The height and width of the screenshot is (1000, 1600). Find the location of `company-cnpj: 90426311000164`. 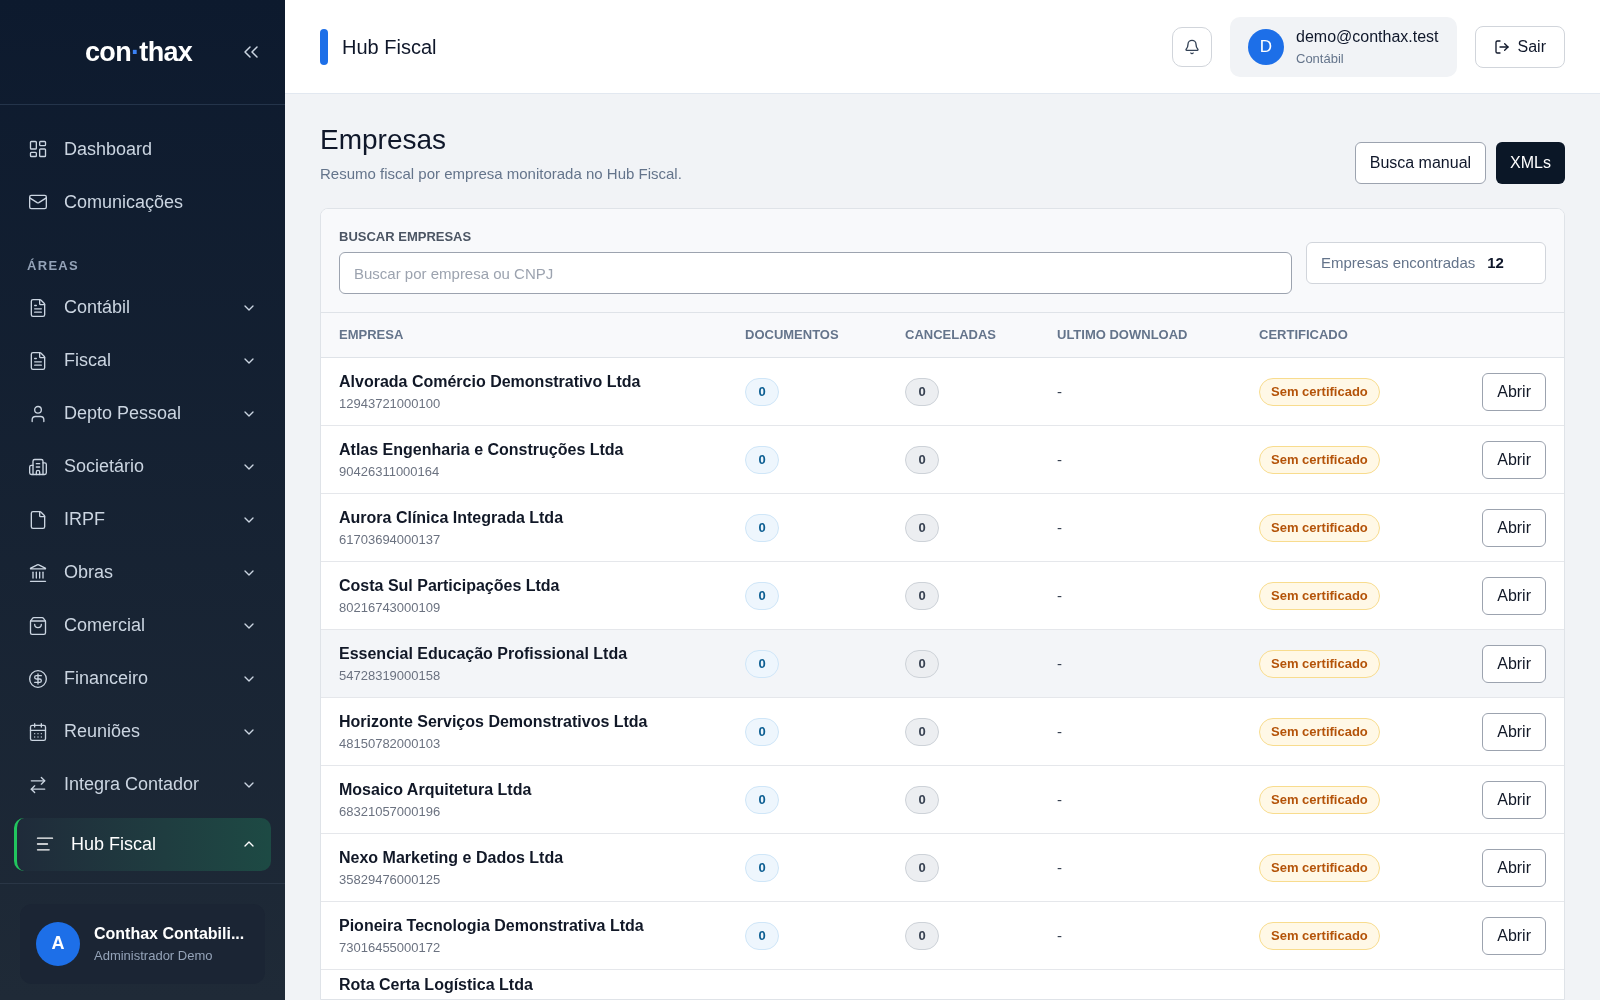

company-cnpj: 90426311000164 is located at coordinates (390, 471).